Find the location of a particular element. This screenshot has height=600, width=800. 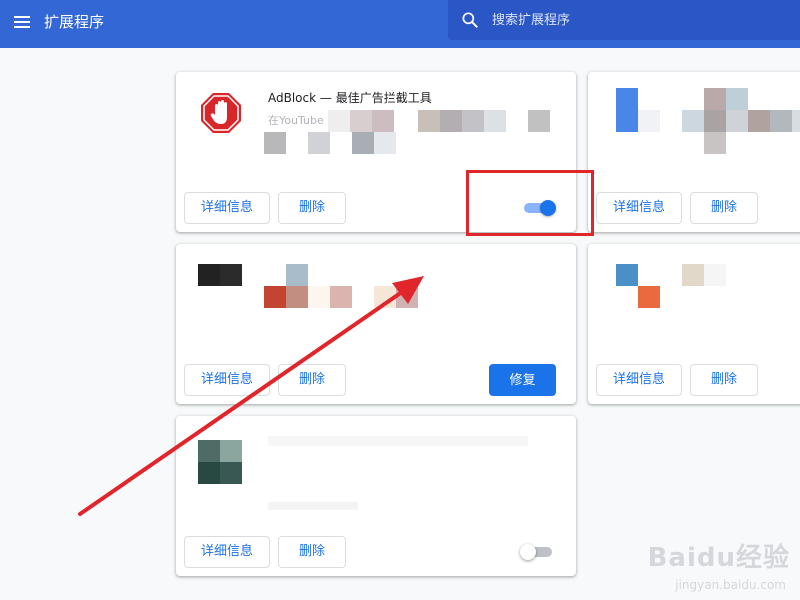

repair-button: 修复 is located at coordinates (522, 380).